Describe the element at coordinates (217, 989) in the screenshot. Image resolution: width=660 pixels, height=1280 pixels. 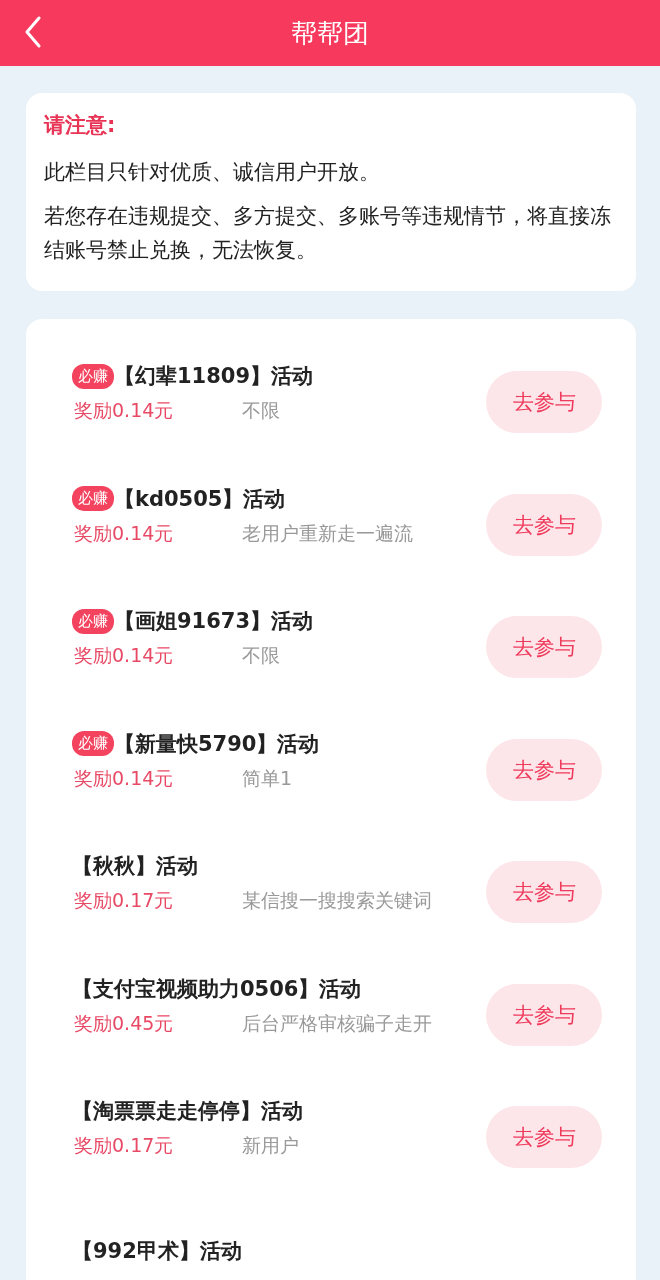
I see `activity-title: 【支付宝视频助力0506】活动` at that location.